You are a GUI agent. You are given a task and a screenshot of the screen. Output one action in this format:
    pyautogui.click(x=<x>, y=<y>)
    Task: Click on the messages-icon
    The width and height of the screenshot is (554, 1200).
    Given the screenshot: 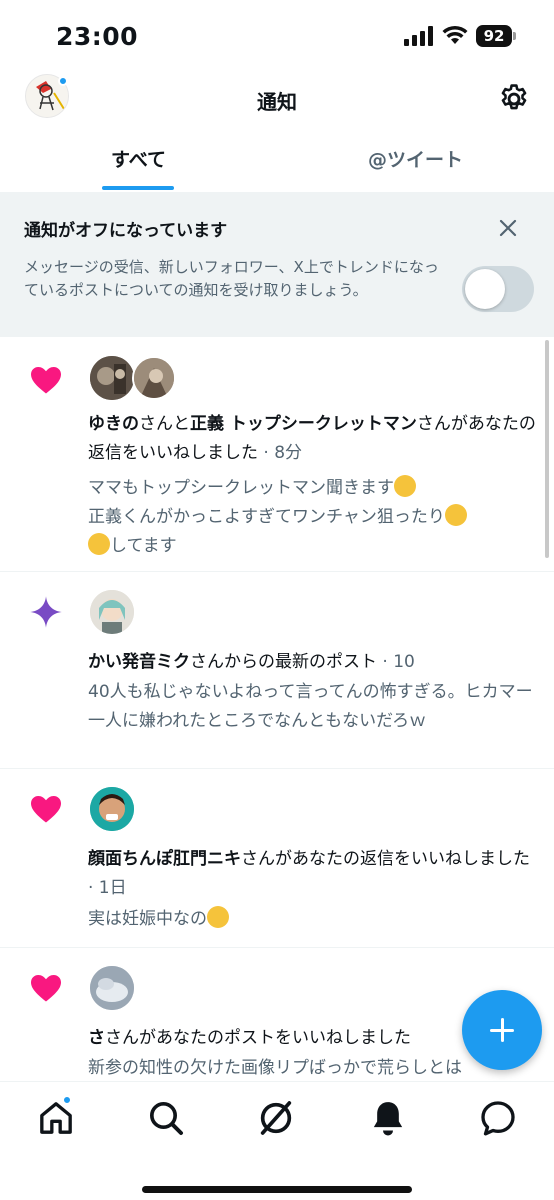 What is the action you would take?
    pyautogui.click(x=498, y=1118)
    